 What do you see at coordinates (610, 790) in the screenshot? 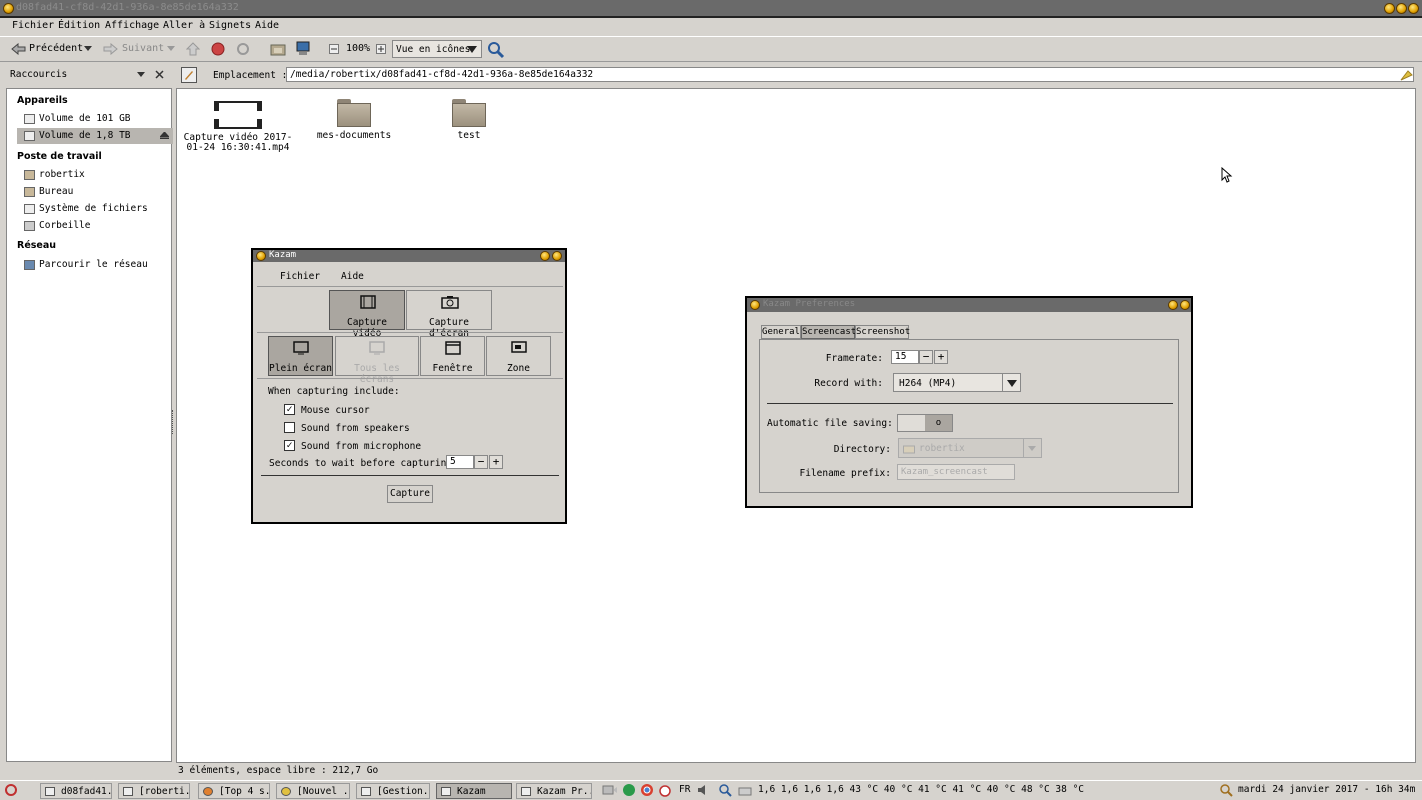
I see `video-camera-icon` at bounding box center [610, 790].